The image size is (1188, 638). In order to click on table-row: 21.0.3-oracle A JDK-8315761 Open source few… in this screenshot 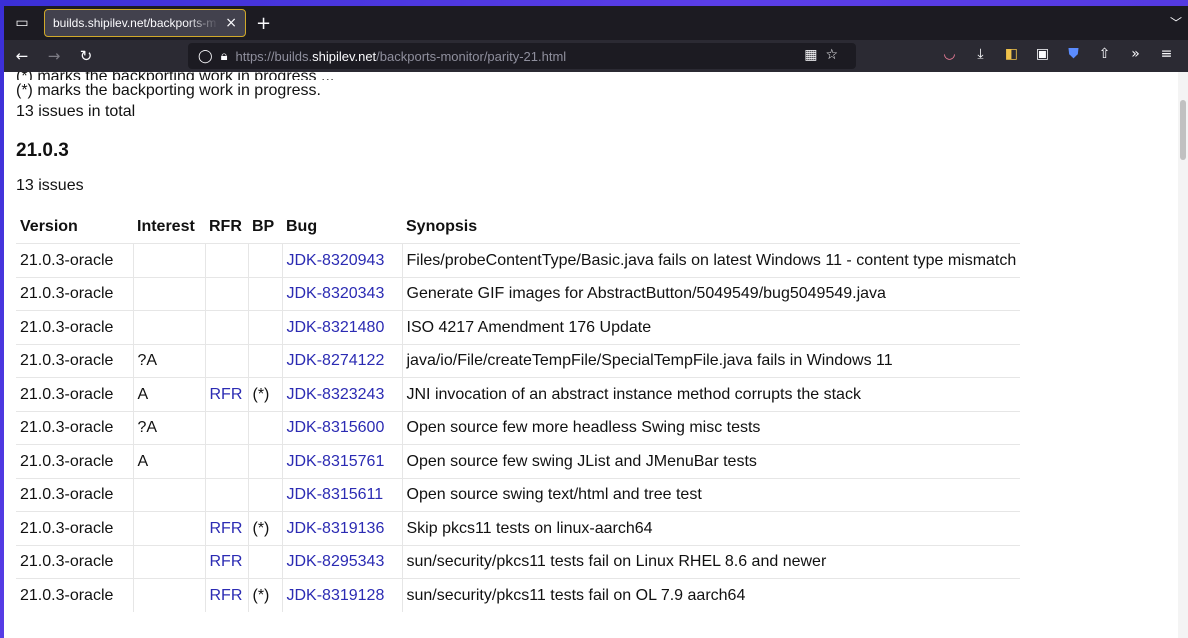, I will do `click(518, 461)`.